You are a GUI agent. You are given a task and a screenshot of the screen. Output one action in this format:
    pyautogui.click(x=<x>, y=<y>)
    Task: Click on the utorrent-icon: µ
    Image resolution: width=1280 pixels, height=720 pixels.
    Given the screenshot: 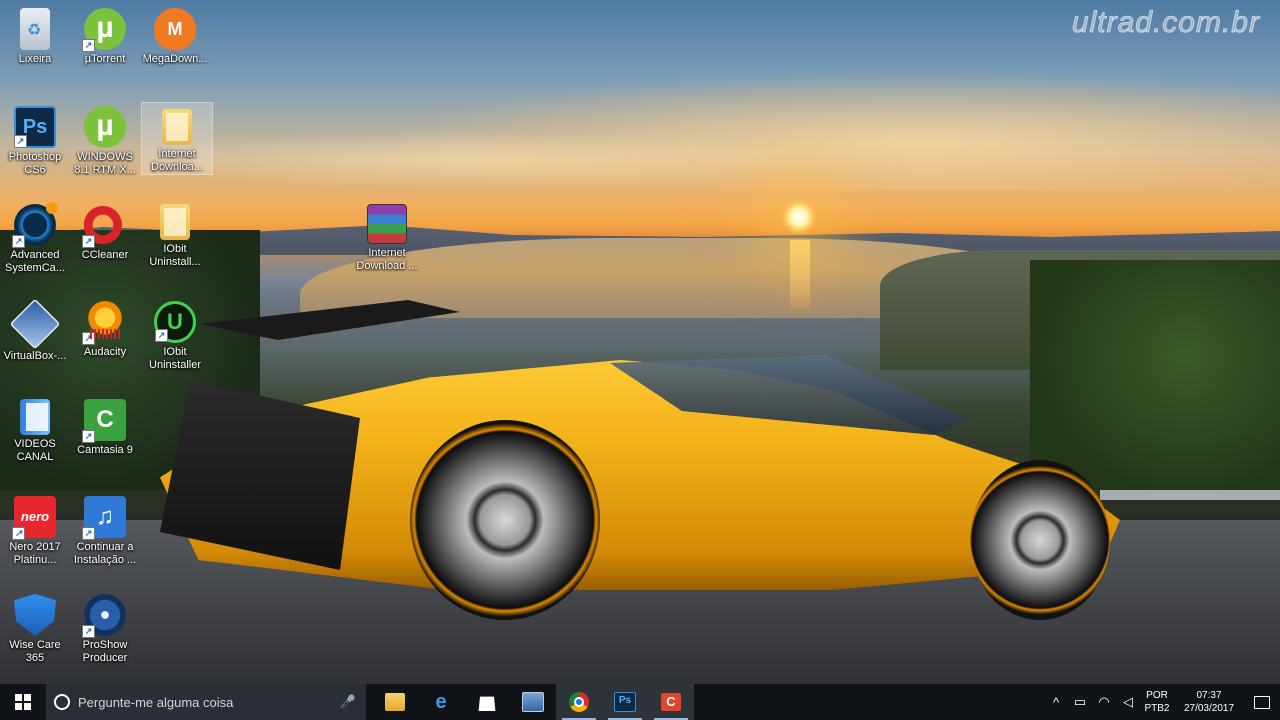 What is the action you would take?
    pyautogui.click(x=105, y=127)
    